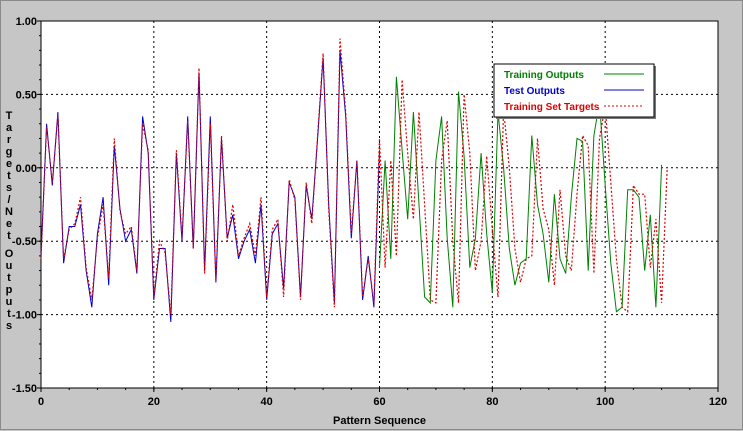 The width and height of the screenshot is (743, 431). Describe the element at coordinates (24, 242) in the screenshot. I see `y-tick-label: -0.50` at that location.